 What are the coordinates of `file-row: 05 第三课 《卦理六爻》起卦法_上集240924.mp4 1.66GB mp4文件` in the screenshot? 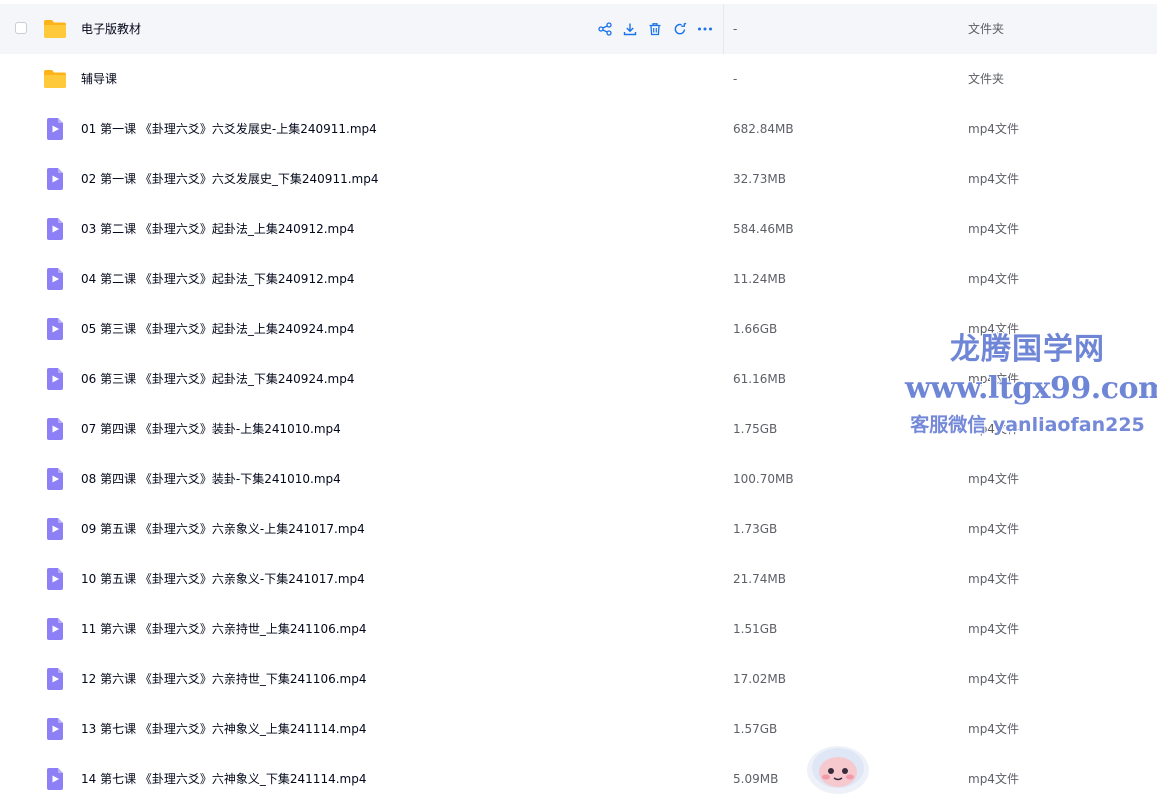 It's located at (578, 329).